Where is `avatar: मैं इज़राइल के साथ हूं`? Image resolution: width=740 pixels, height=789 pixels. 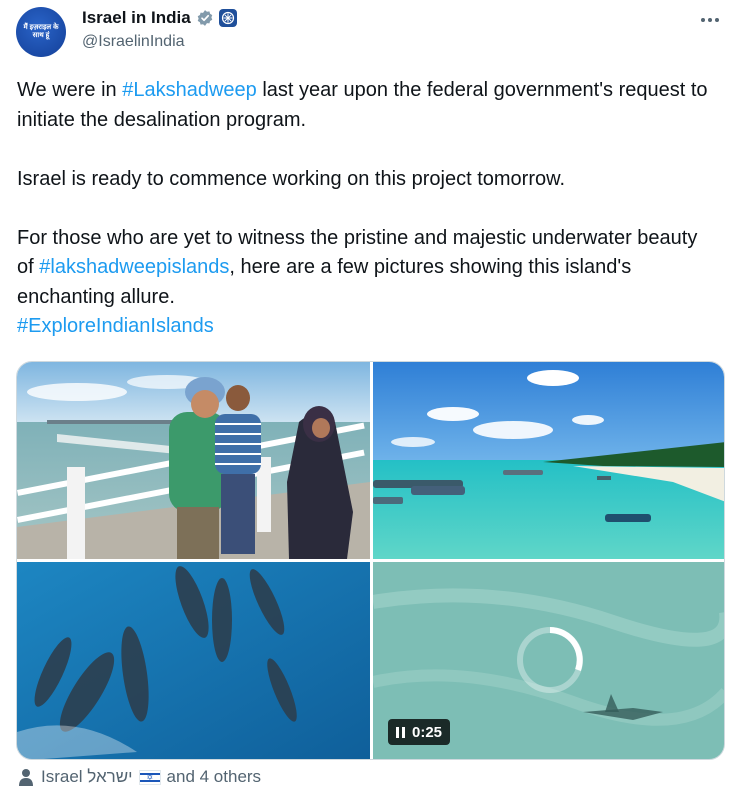
avatar: मैं इज़राइल के साथ हूं is located at coordinates (41, 32).